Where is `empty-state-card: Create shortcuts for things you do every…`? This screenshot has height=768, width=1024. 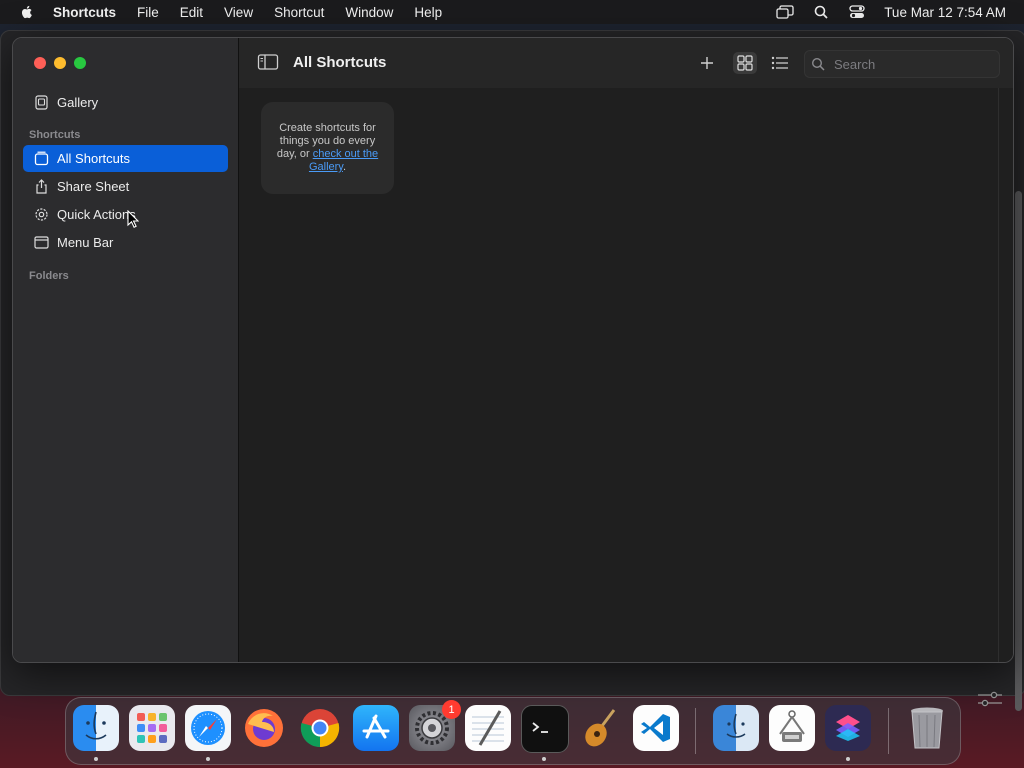 empty-state-card: Create shortcuts for things you do every… is located at coordinates (327, 148).